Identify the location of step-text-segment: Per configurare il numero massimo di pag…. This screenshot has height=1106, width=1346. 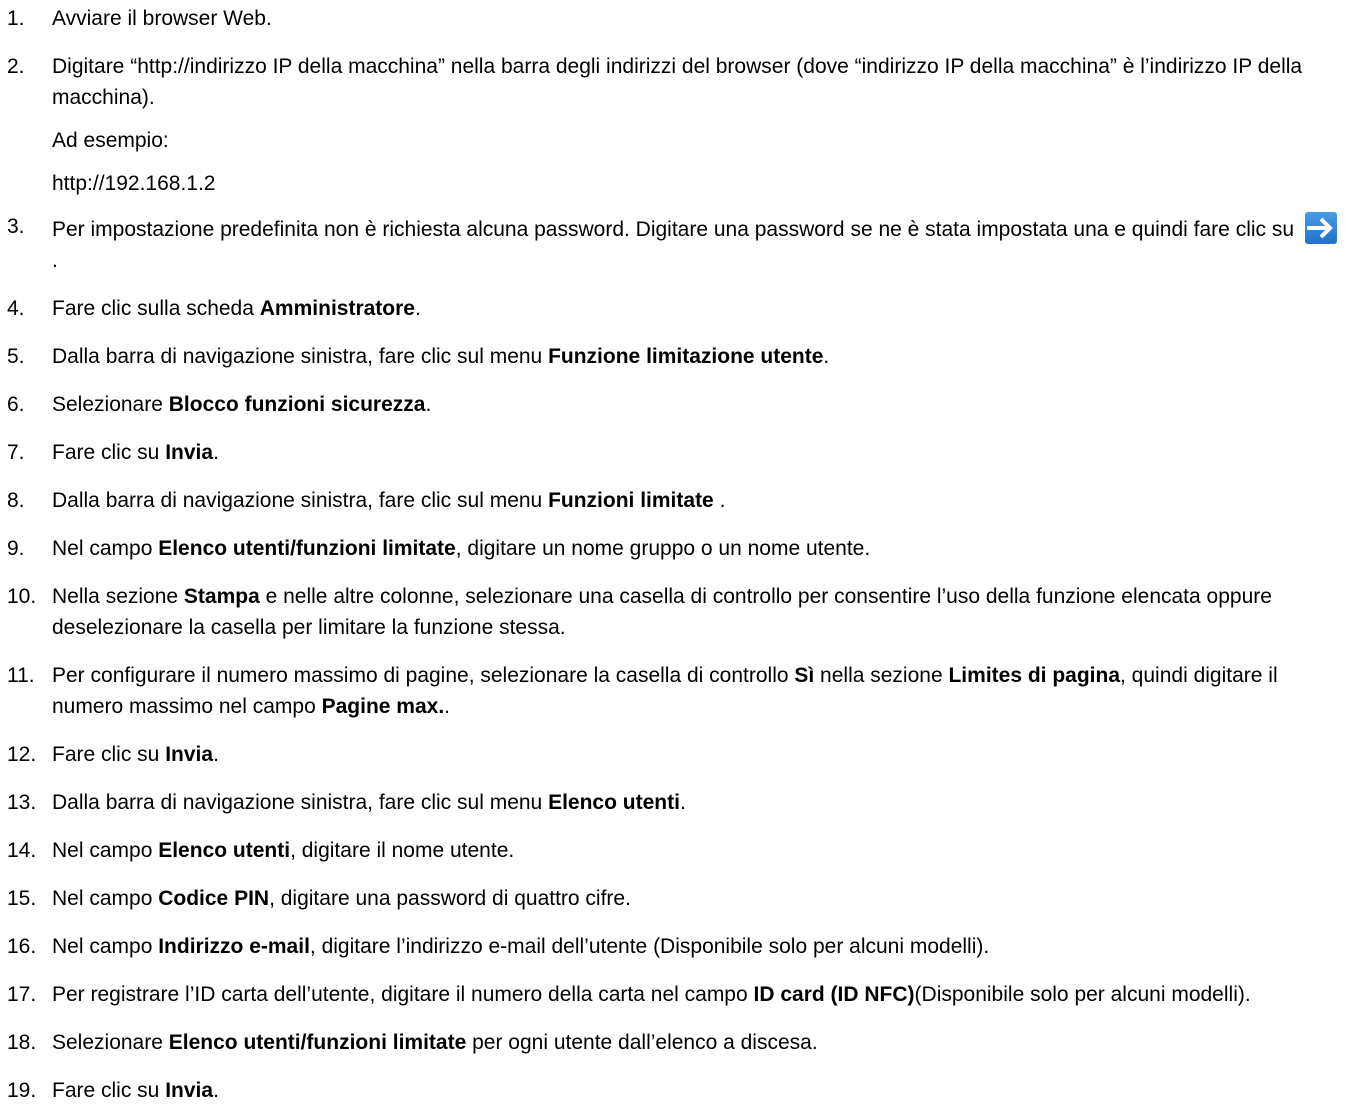
(423, 675).